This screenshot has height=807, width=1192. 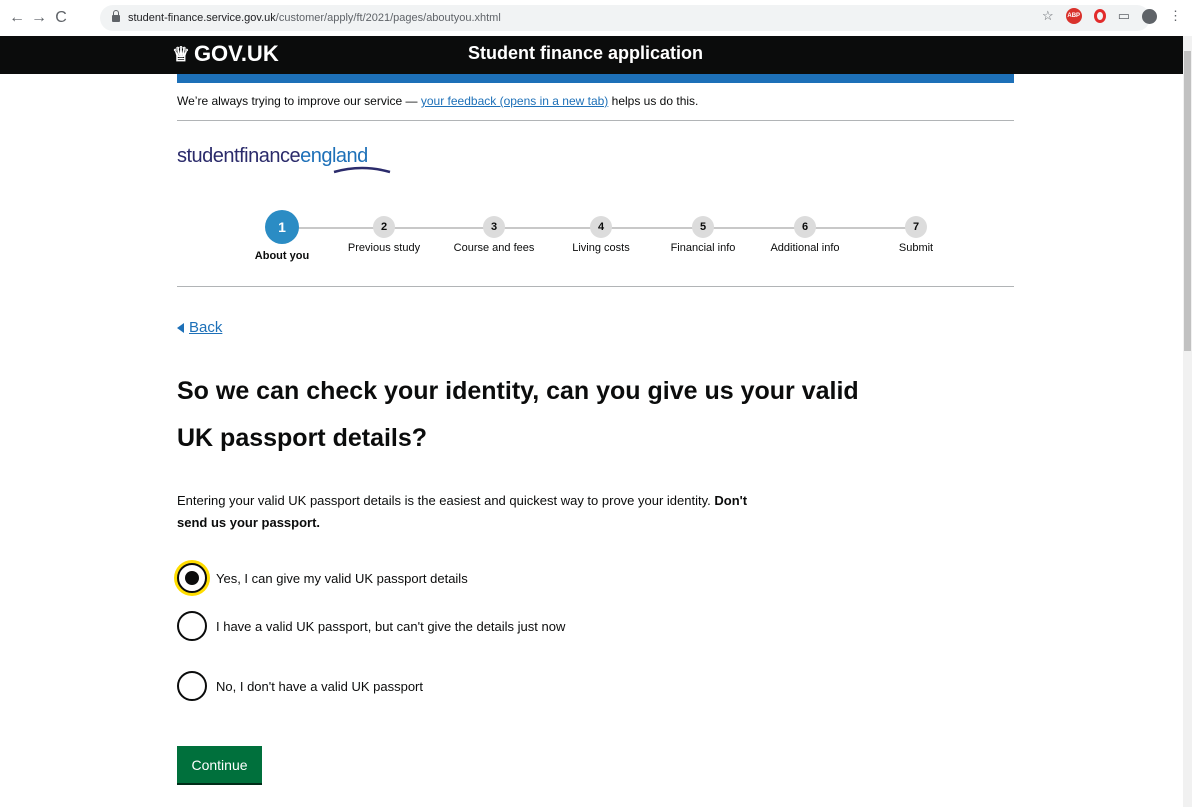 I want to click on radio-label: No, I don't have a valid UK passport, so click(x=319, y=686).